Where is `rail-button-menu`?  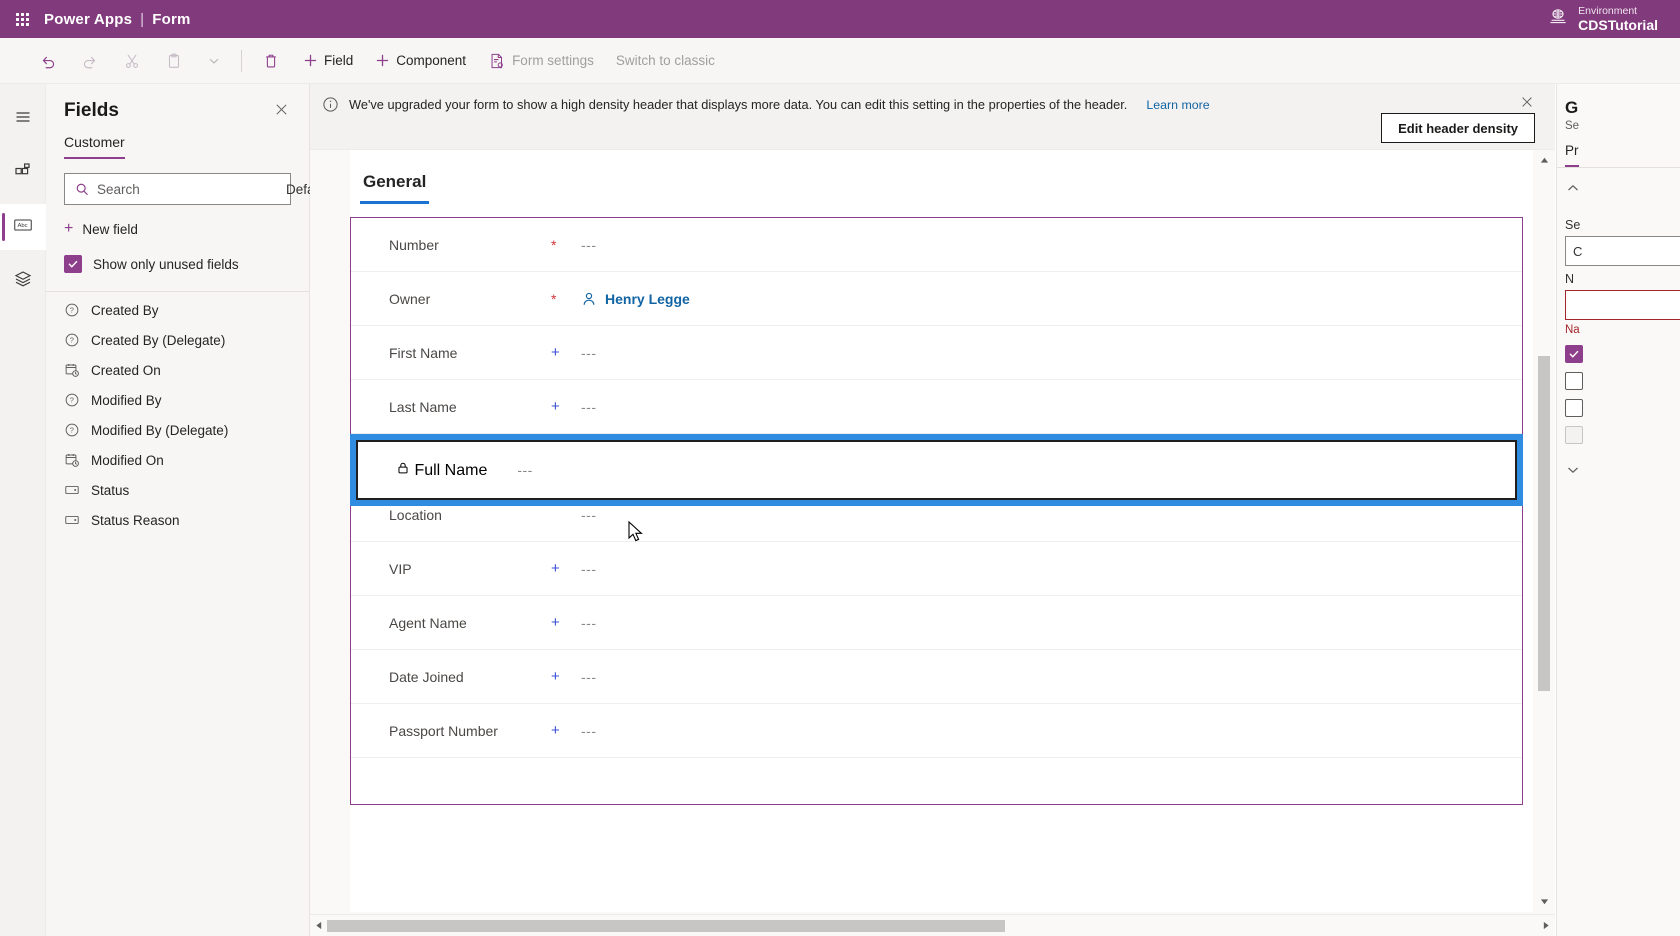
rail-button-menu is located at coordinates (23, 119).